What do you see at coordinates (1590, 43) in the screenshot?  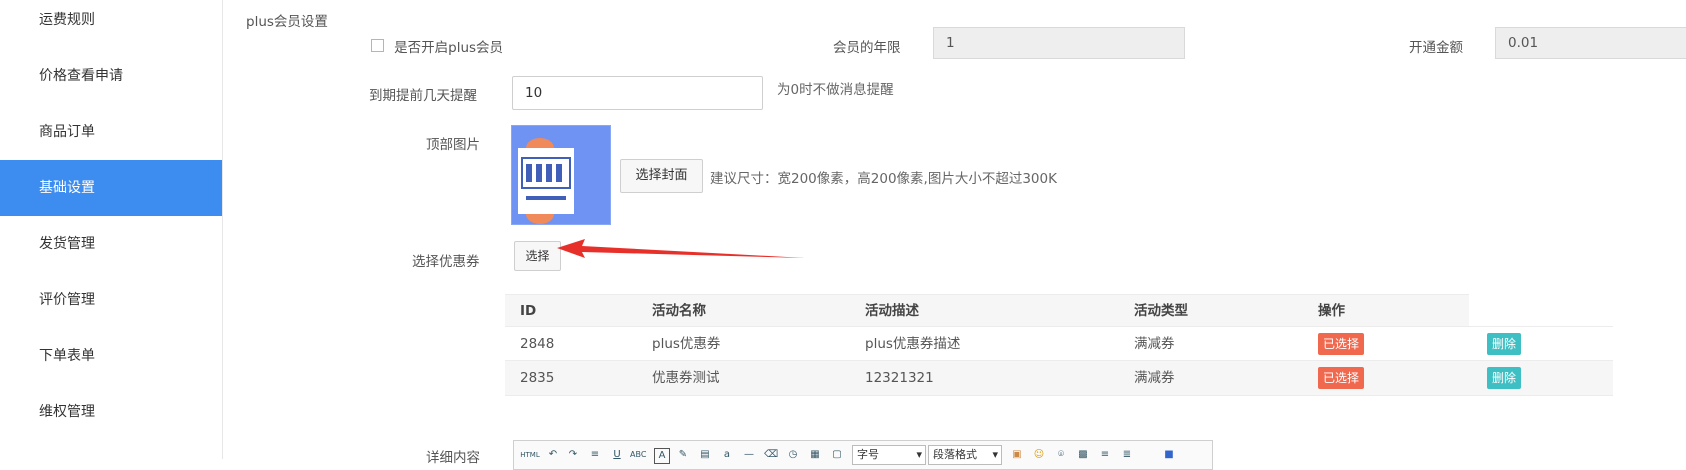 I see `open-fee-input: 0.01` at bounding box center [1590, 43].